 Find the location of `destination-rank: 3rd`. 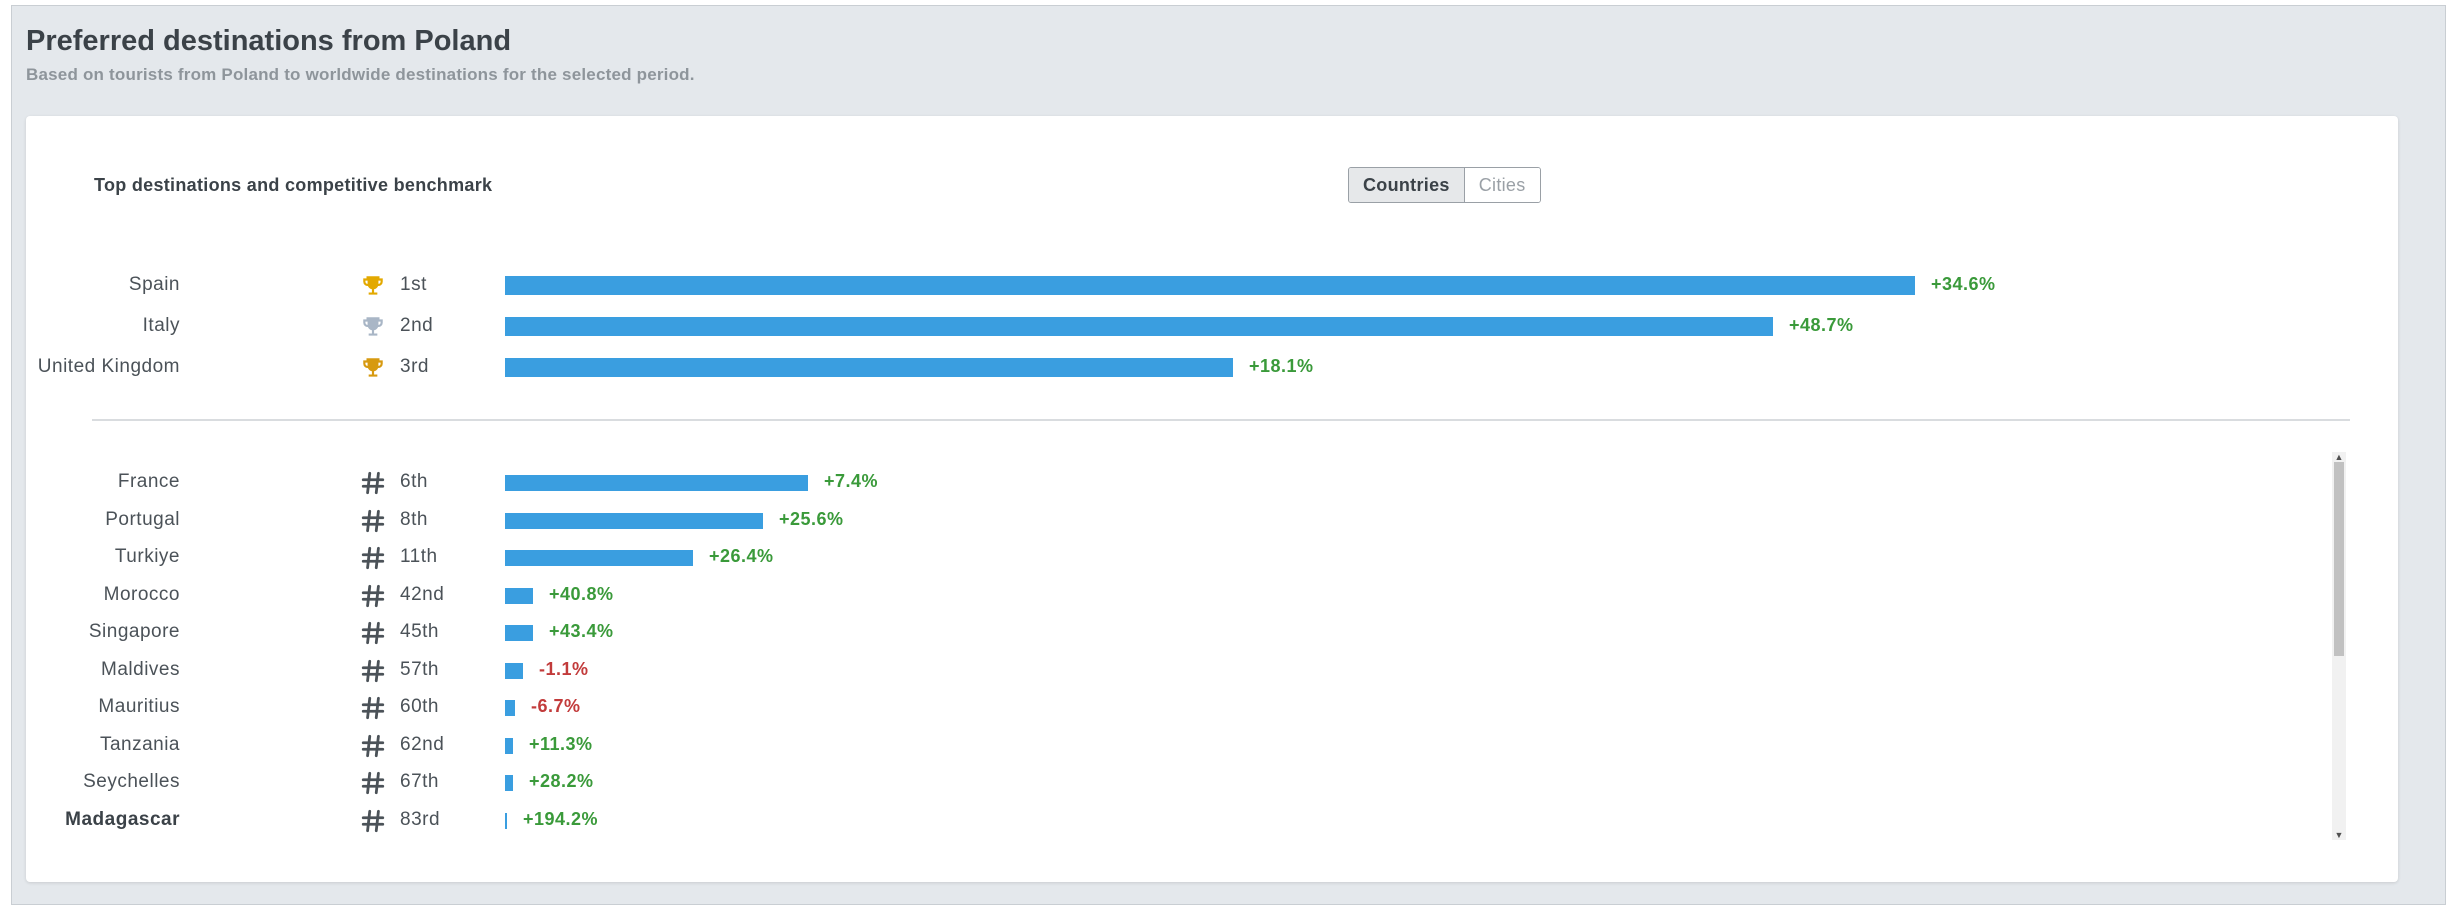

destination-rank: 3rd is located at coordinates (414, 366).